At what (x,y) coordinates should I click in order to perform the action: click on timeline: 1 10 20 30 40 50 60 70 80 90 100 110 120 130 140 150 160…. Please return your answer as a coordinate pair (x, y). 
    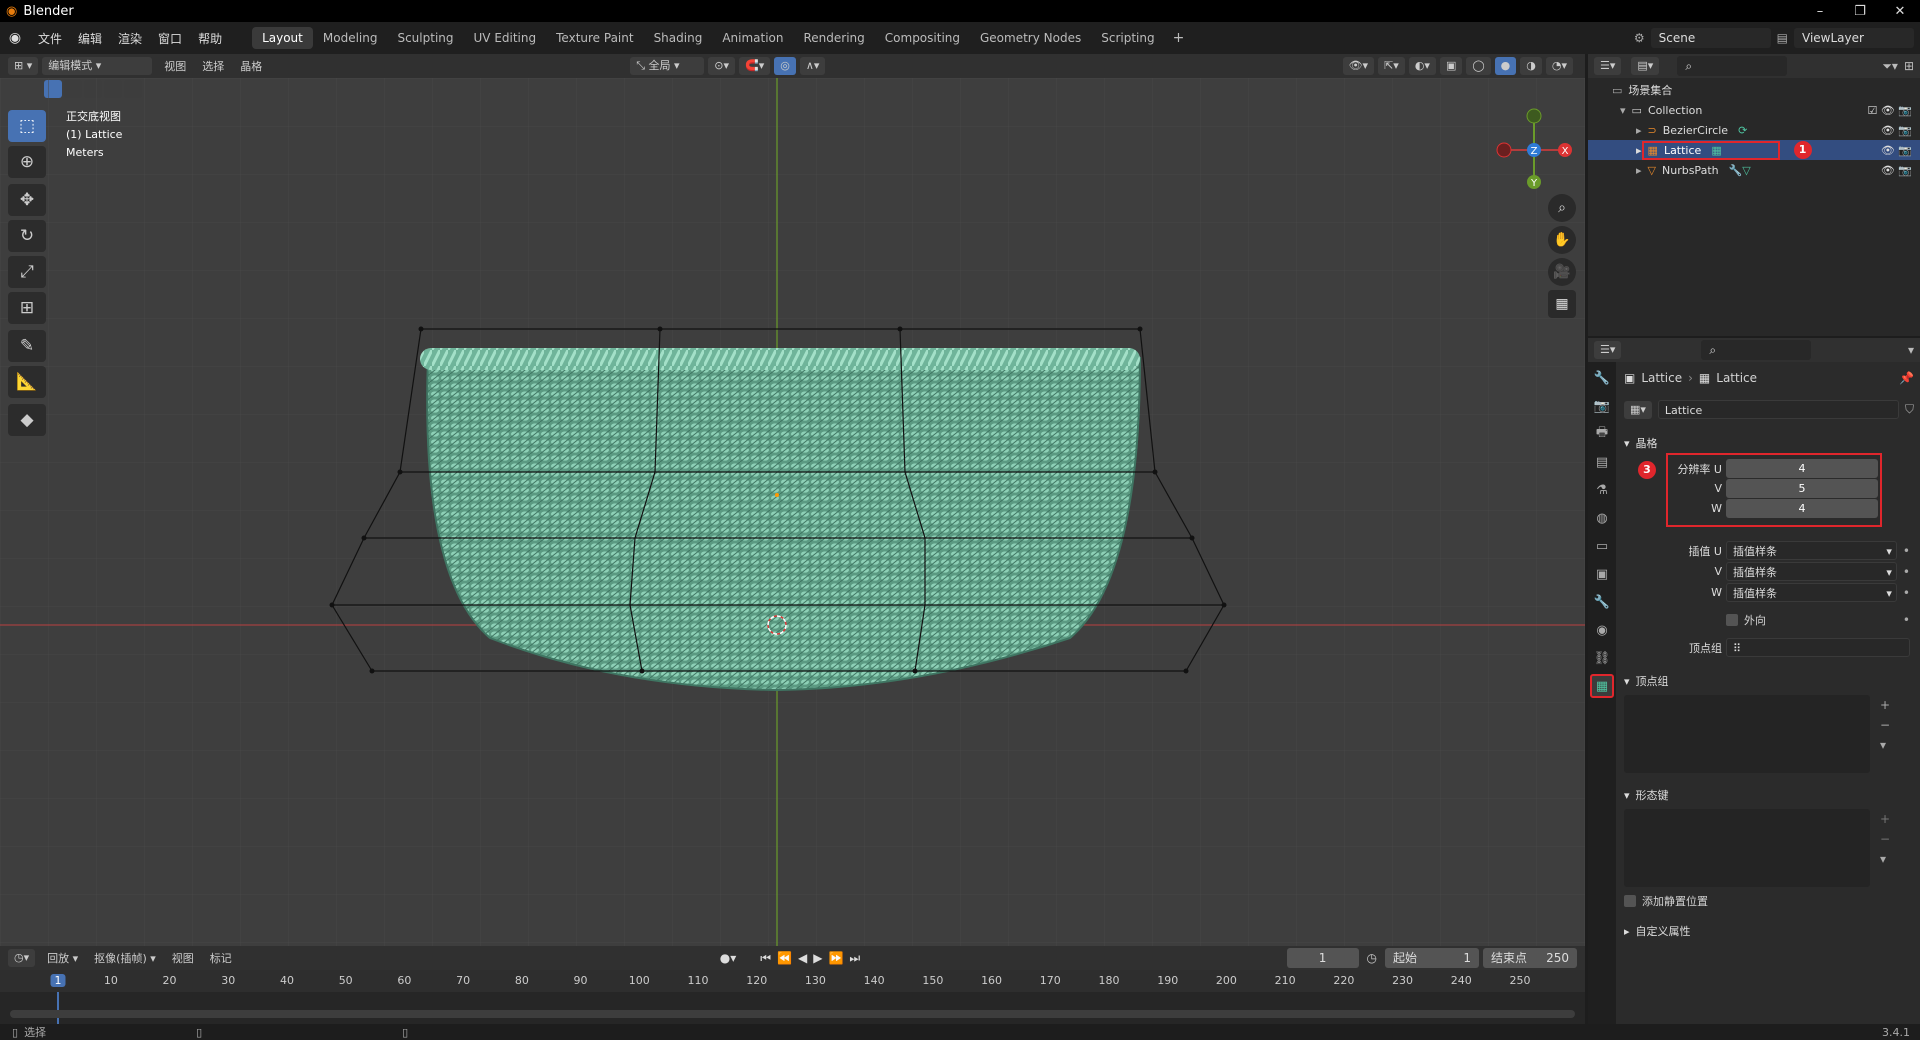
    Looking at the image, I should click on (792, 997).